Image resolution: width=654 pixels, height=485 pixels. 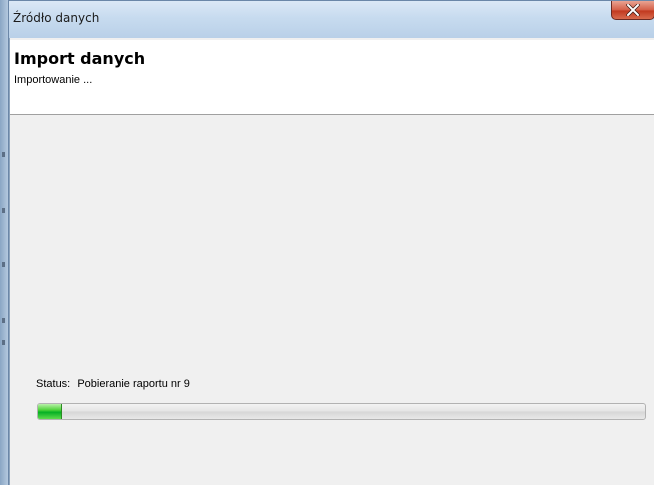 I want to click on status-label: Status:, so click(x=53, y=384).